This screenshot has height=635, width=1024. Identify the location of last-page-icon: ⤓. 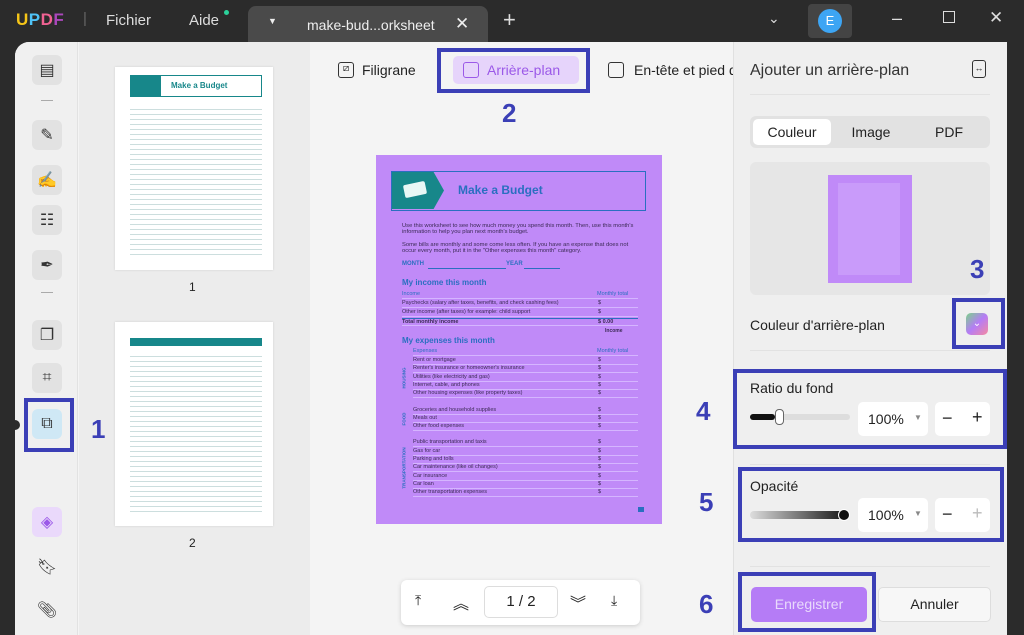
(614, 600).